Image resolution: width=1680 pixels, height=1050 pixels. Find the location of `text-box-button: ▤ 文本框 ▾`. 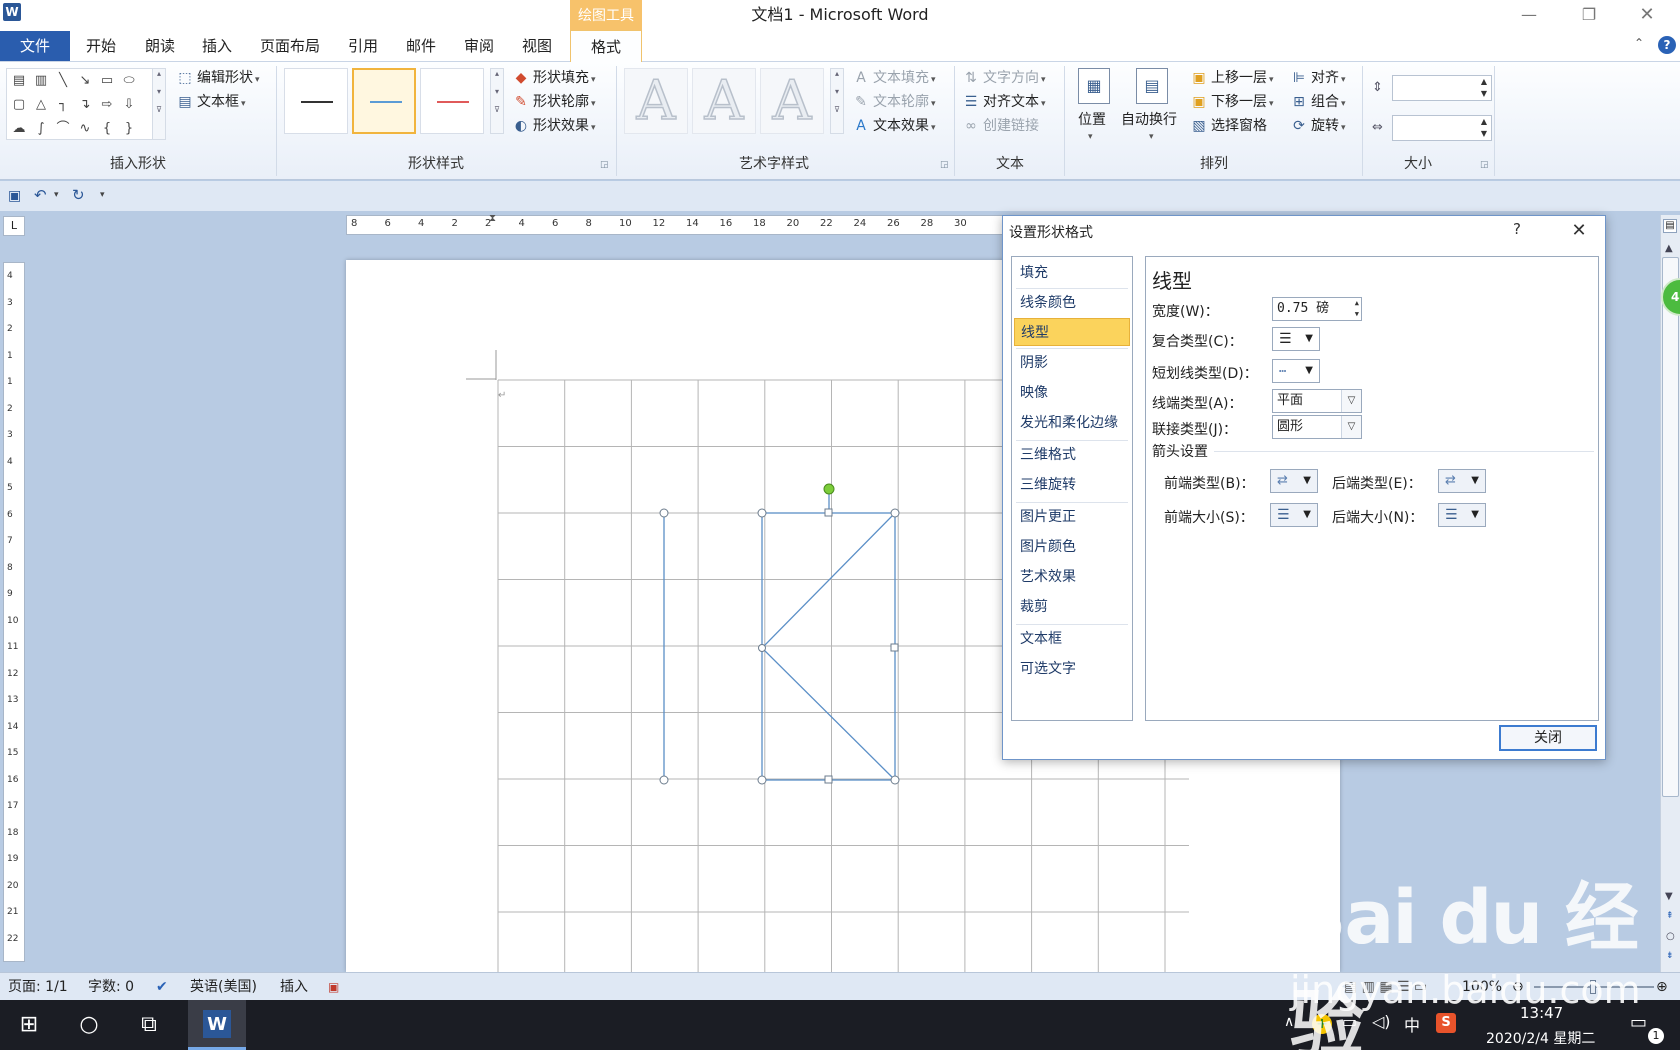

text-box-button: ▤ 文本框 ▾ is located at coordinates (210, 102).